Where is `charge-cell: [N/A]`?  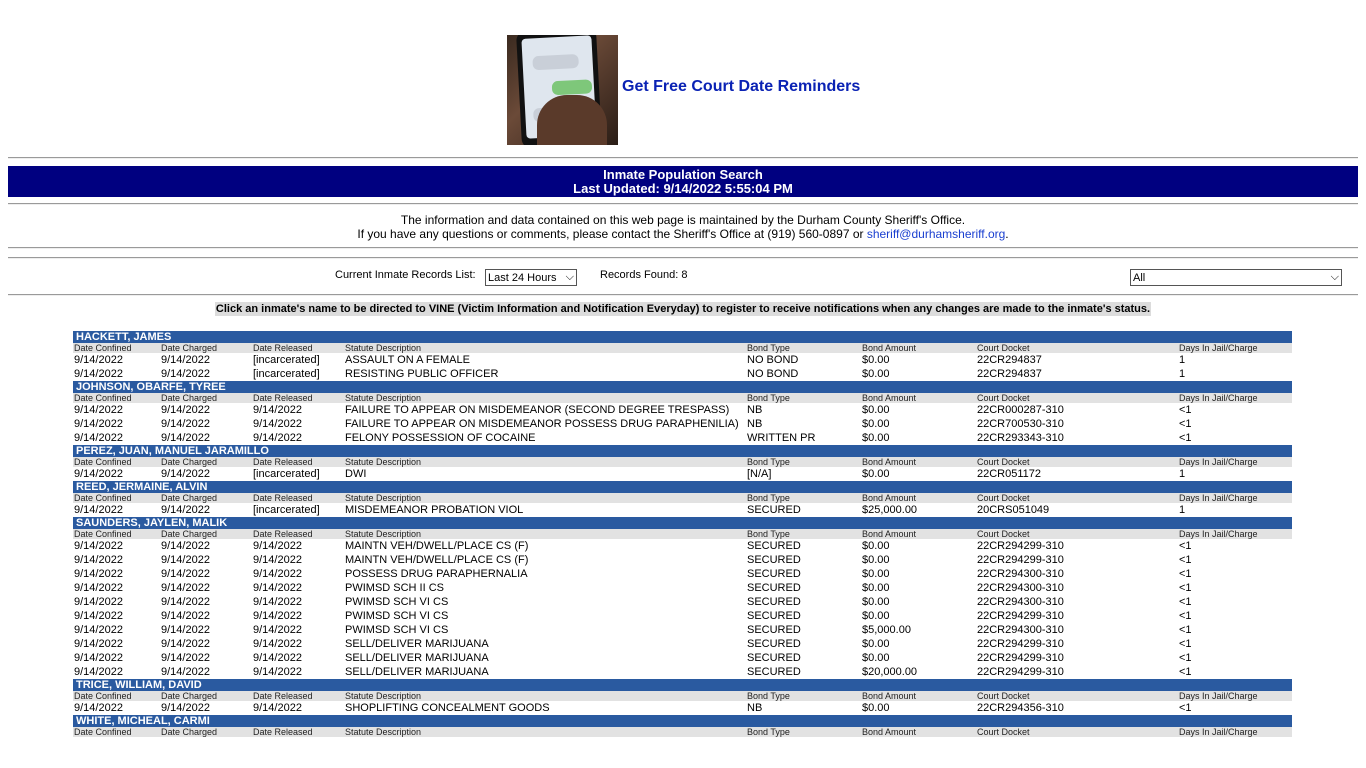
charge-cell: [N/A] is located at coordinates (759, 474).